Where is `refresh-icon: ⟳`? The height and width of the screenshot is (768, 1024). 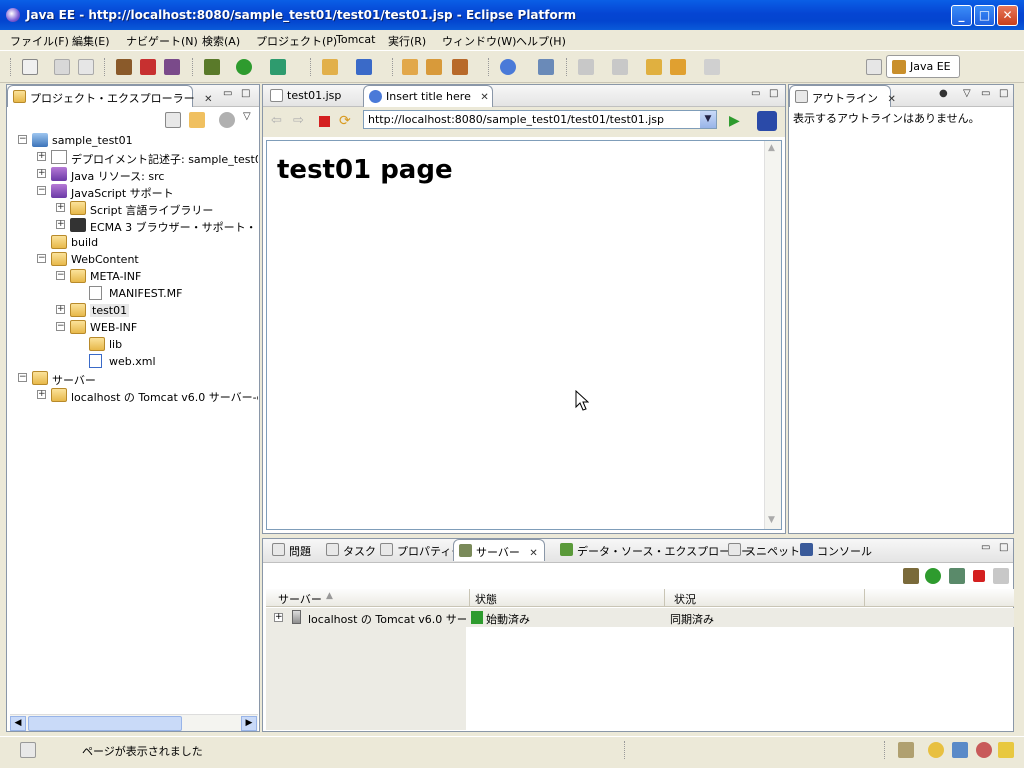
refresh-icon: ⟳ is located at coordinates (345, 121).